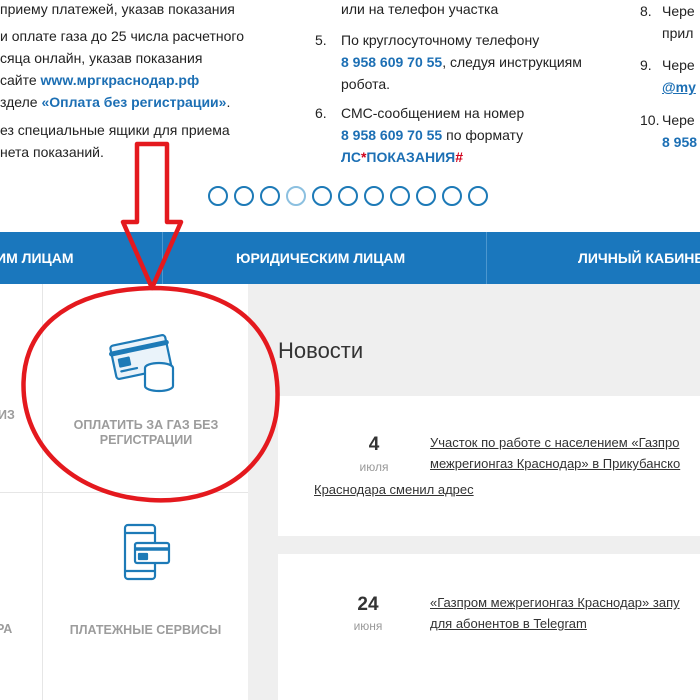 The image size is (700, 700). I want to click on instr-line: приему платежей, указав показания, so click(117, 9).